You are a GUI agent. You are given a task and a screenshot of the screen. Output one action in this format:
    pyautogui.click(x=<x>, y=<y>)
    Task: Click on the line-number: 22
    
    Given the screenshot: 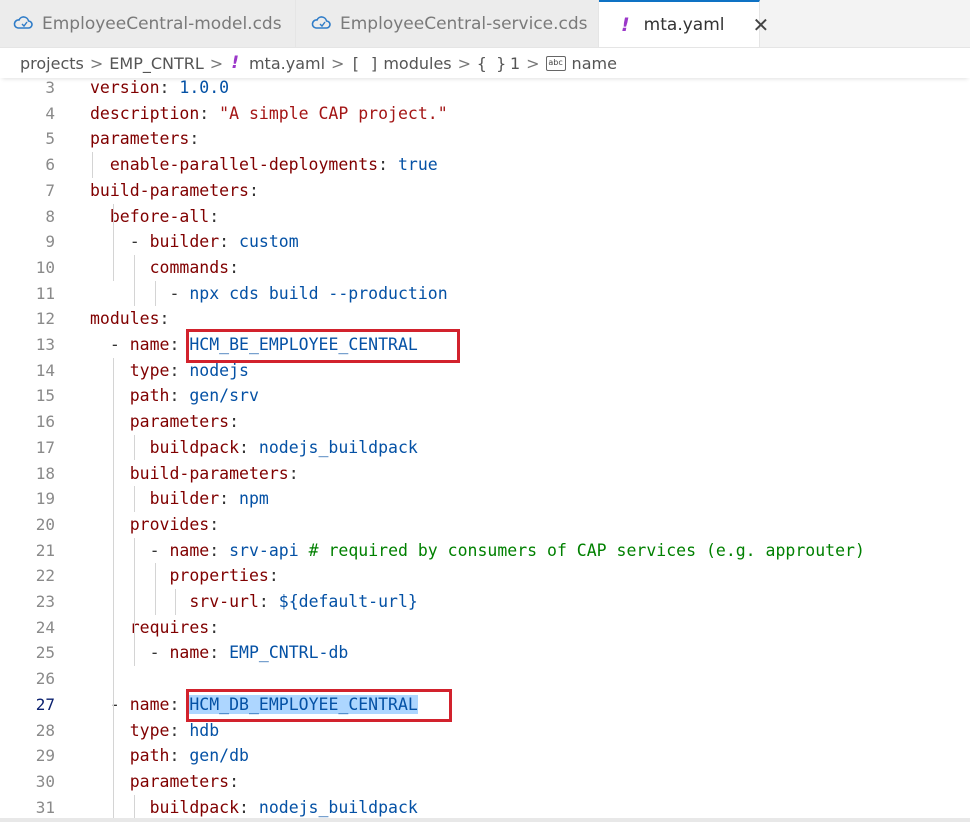 What is the action you would take?
    pyautogui.click(x=45, y=576)
    